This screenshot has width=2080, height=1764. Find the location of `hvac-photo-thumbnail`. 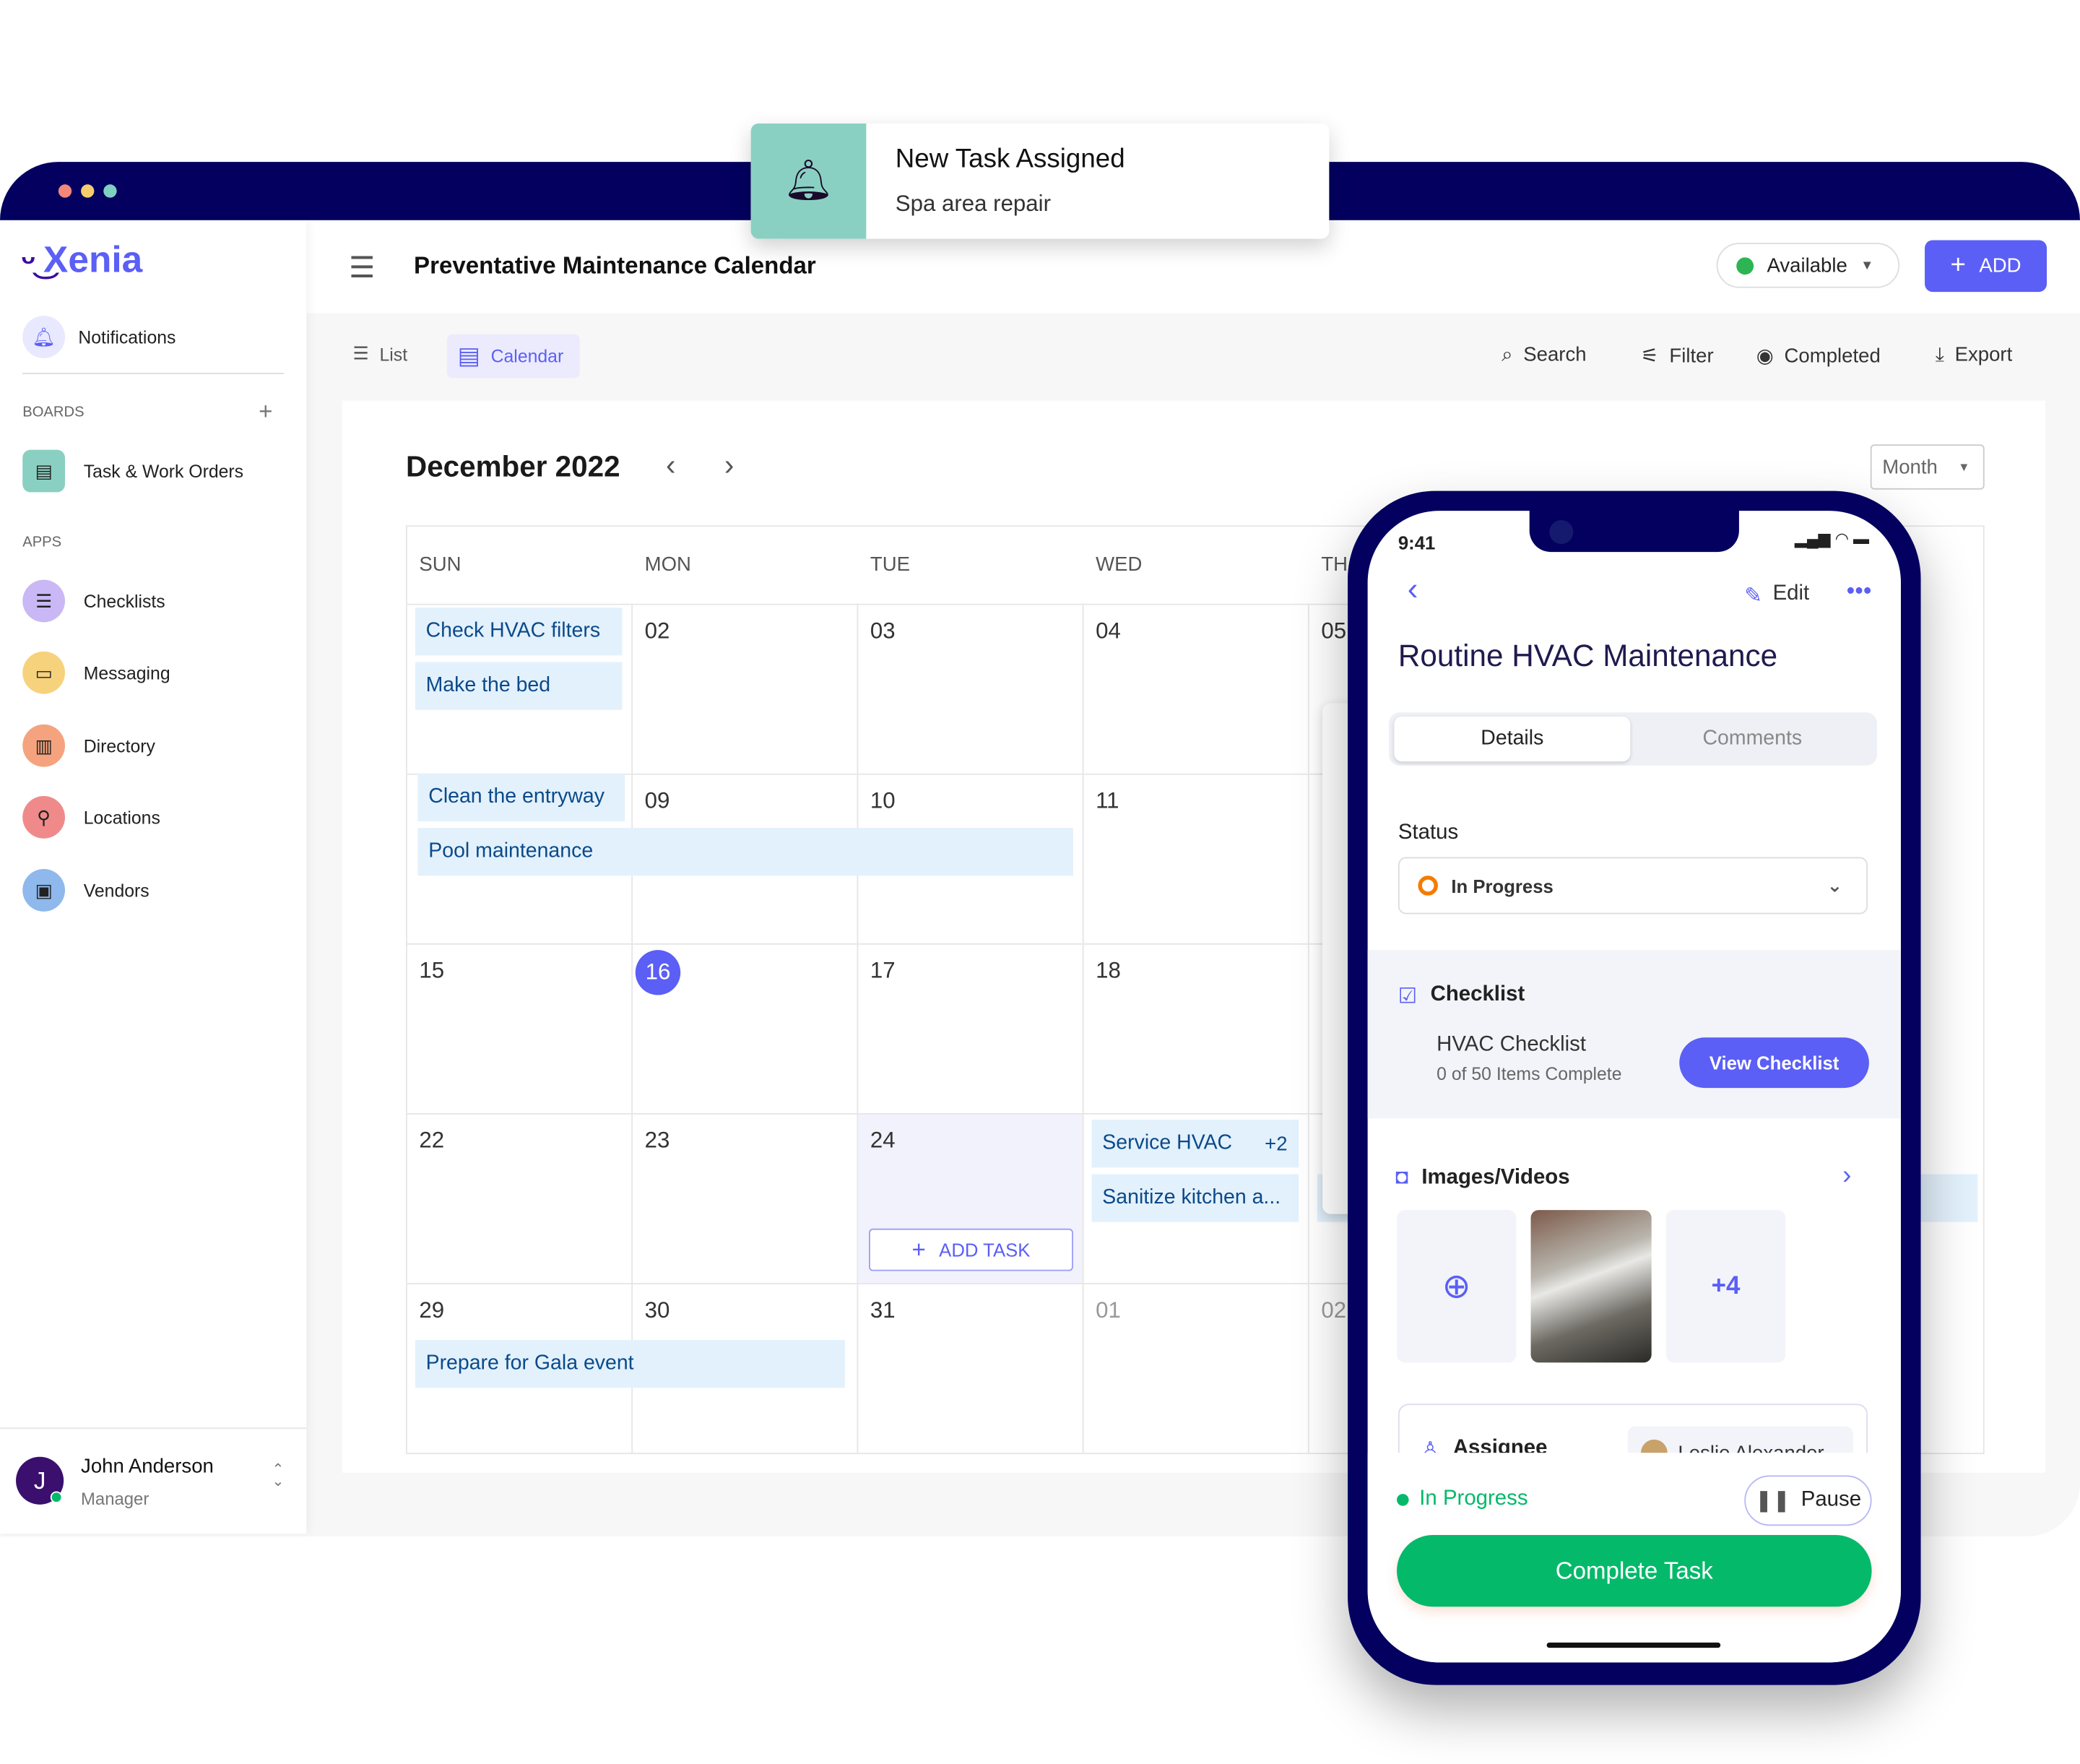

hvac-photo-thumbnail is located at coordinates (1591, 1286).